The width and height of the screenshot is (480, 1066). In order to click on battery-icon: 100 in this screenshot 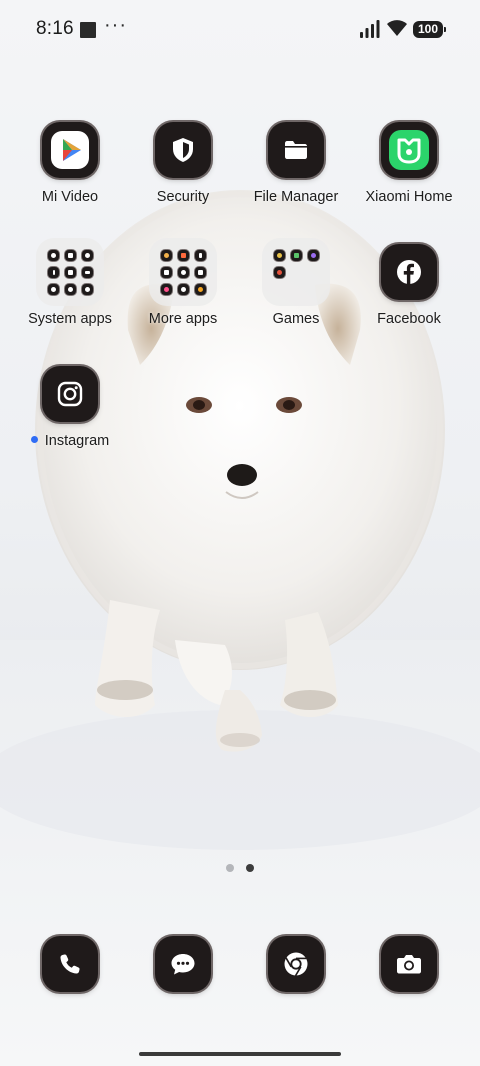, I will do `click(429, 29)`.